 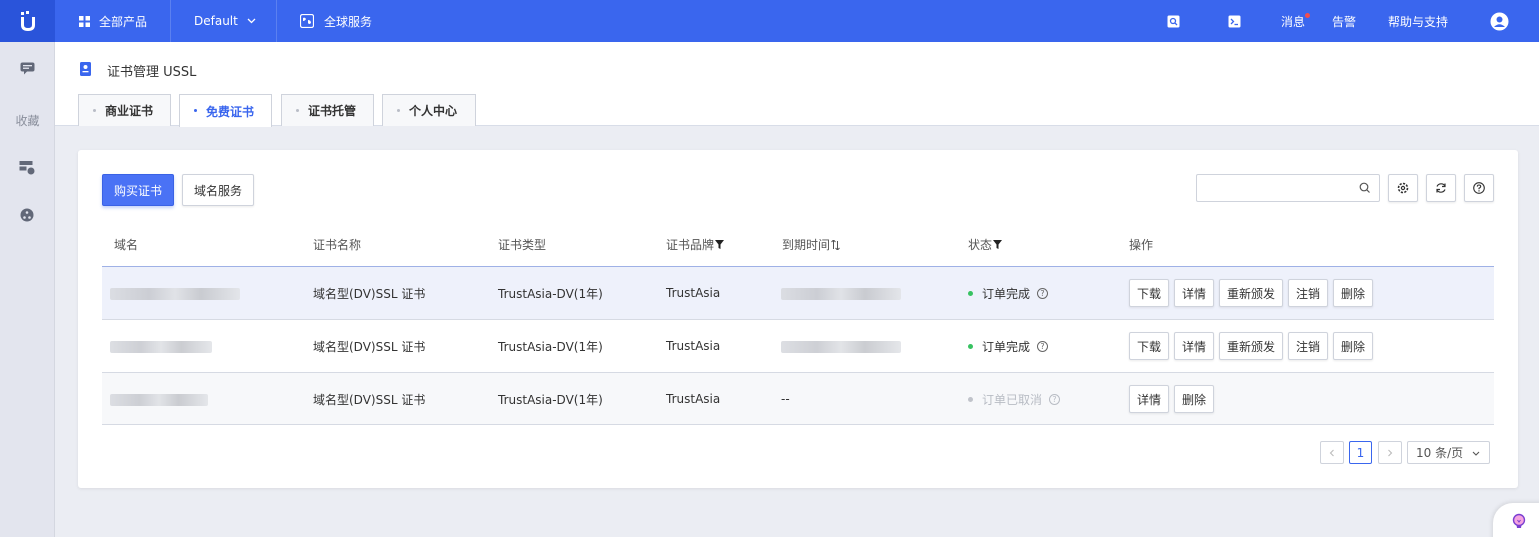 I want to click on logo, so click(x=27, y=21).